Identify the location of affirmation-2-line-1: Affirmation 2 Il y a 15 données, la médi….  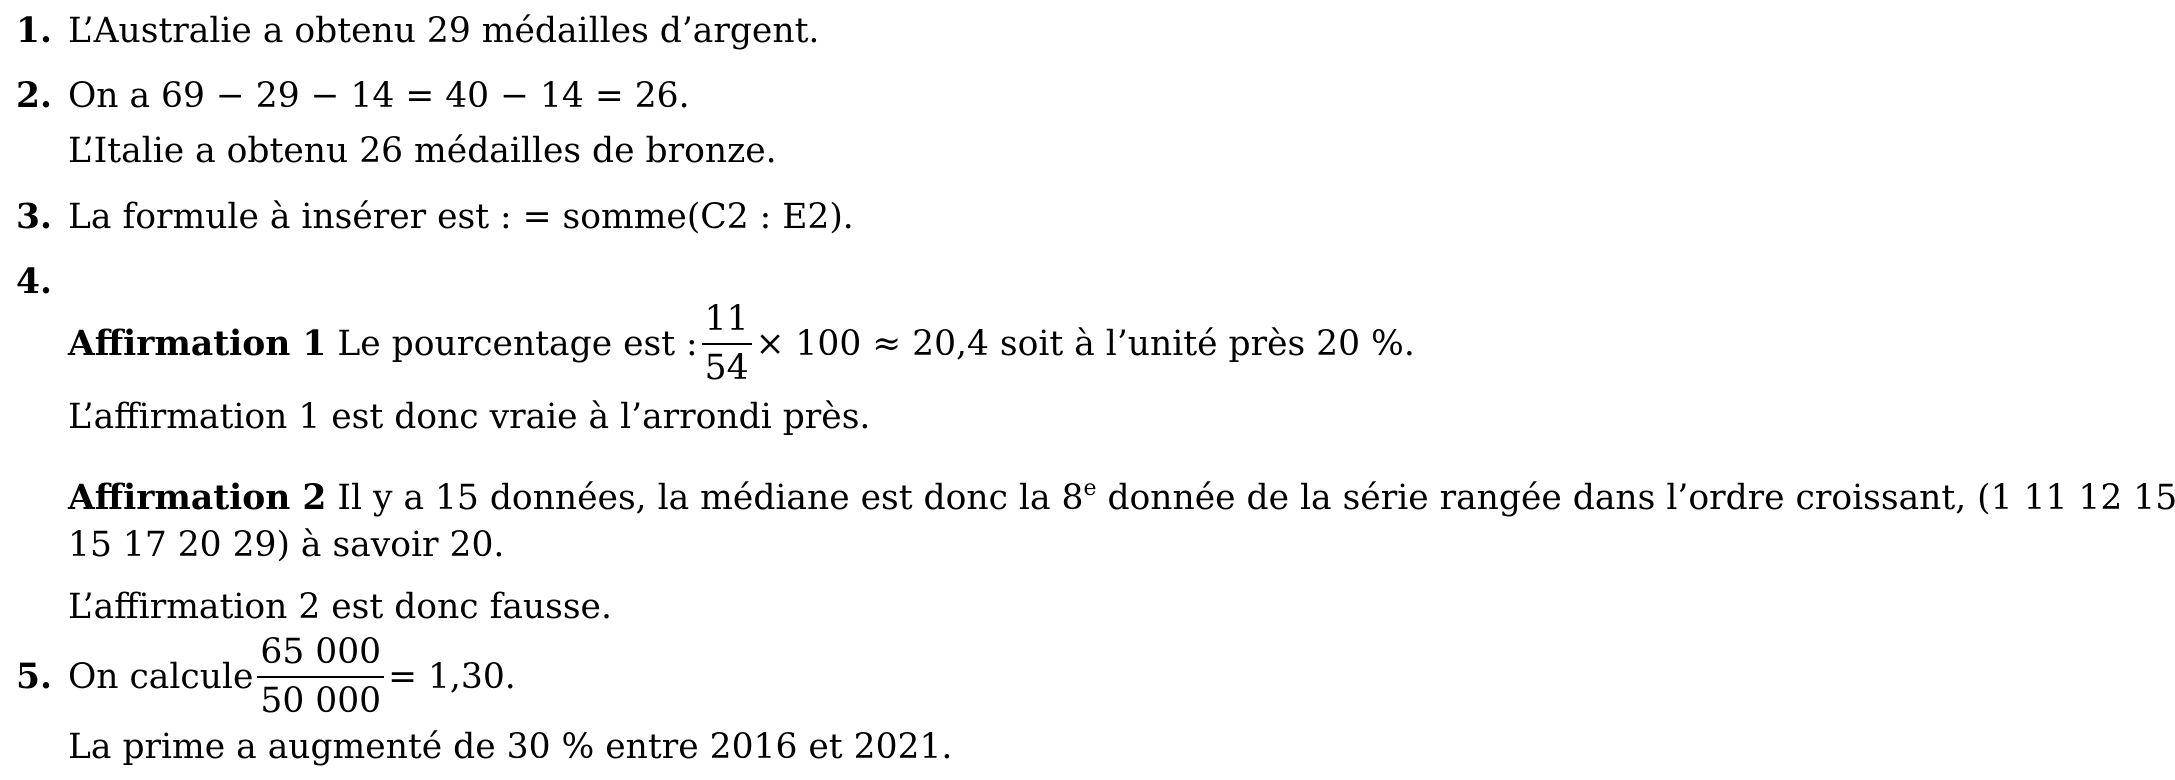
(1121, 498).